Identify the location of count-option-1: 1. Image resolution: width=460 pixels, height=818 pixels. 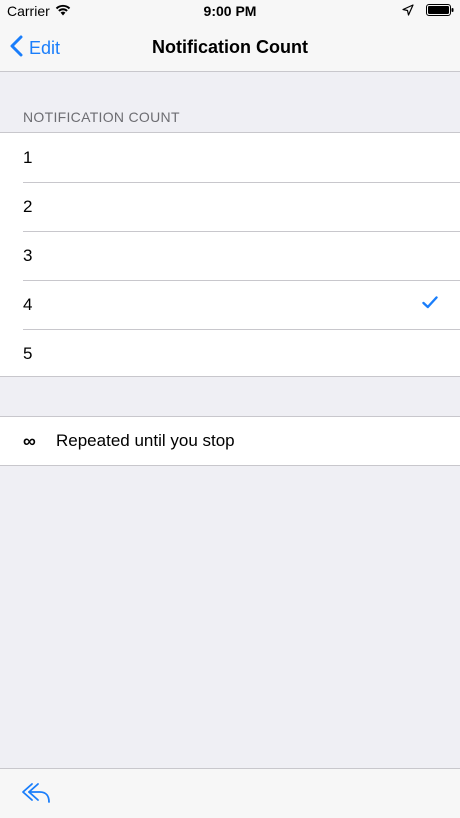
(230, 157).